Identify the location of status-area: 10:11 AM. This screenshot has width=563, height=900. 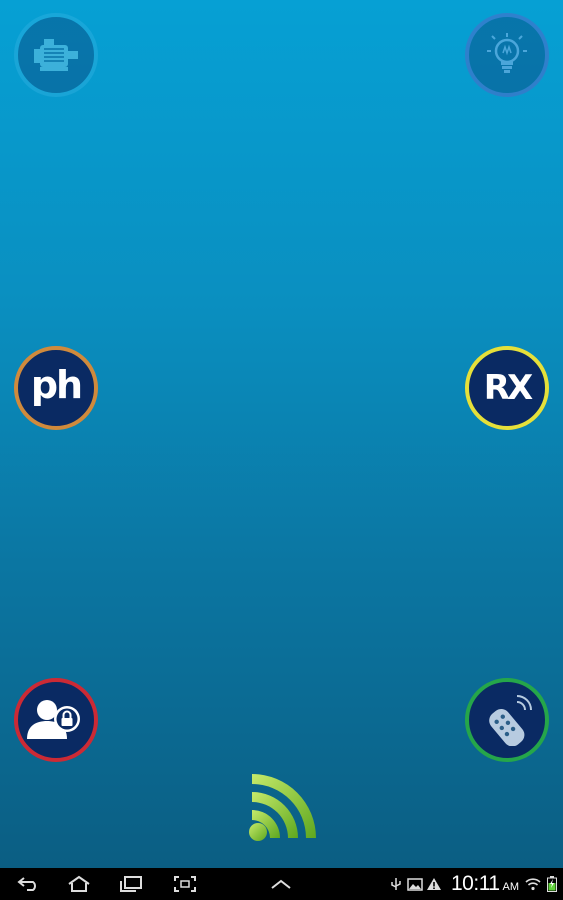
(475, 884).